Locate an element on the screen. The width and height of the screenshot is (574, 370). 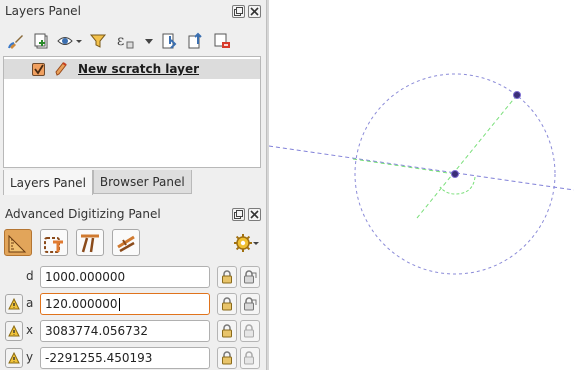
relative-lock-d-button is located at coordinates (250, 277).